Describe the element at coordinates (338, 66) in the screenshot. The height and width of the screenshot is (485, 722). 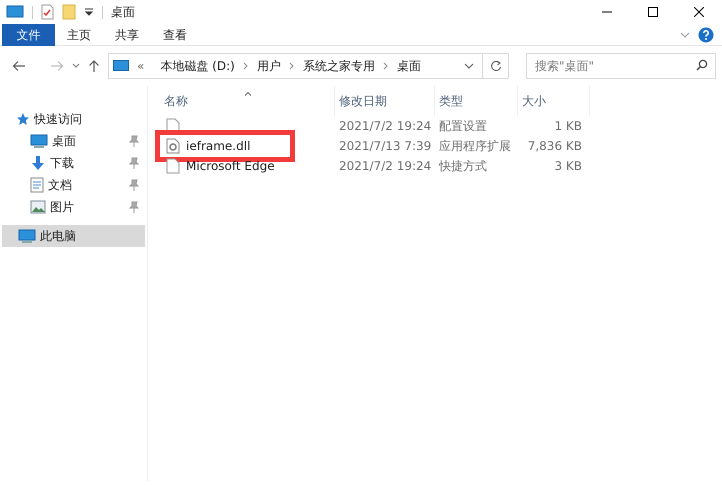
I see `breadcrumb: 系统之家专用` at that location.